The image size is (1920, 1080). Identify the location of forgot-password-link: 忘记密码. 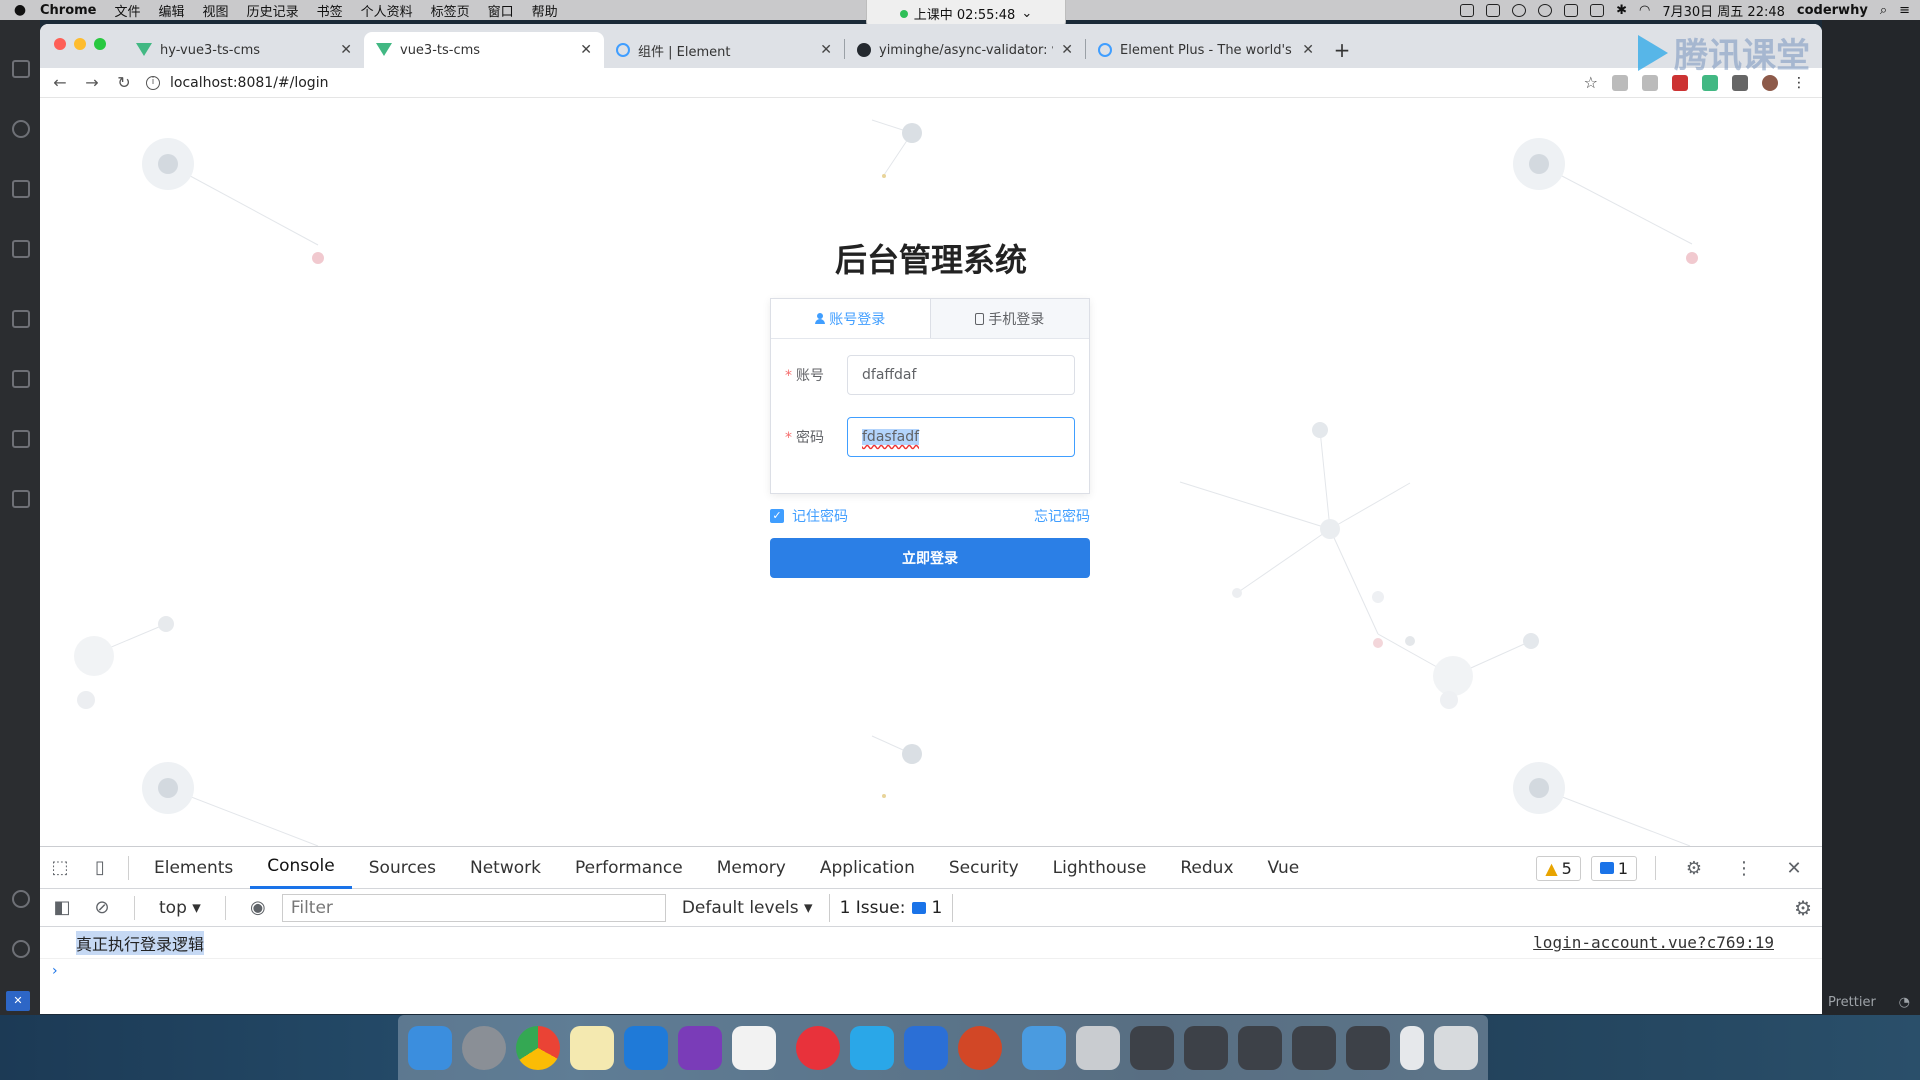
(1062, 516).